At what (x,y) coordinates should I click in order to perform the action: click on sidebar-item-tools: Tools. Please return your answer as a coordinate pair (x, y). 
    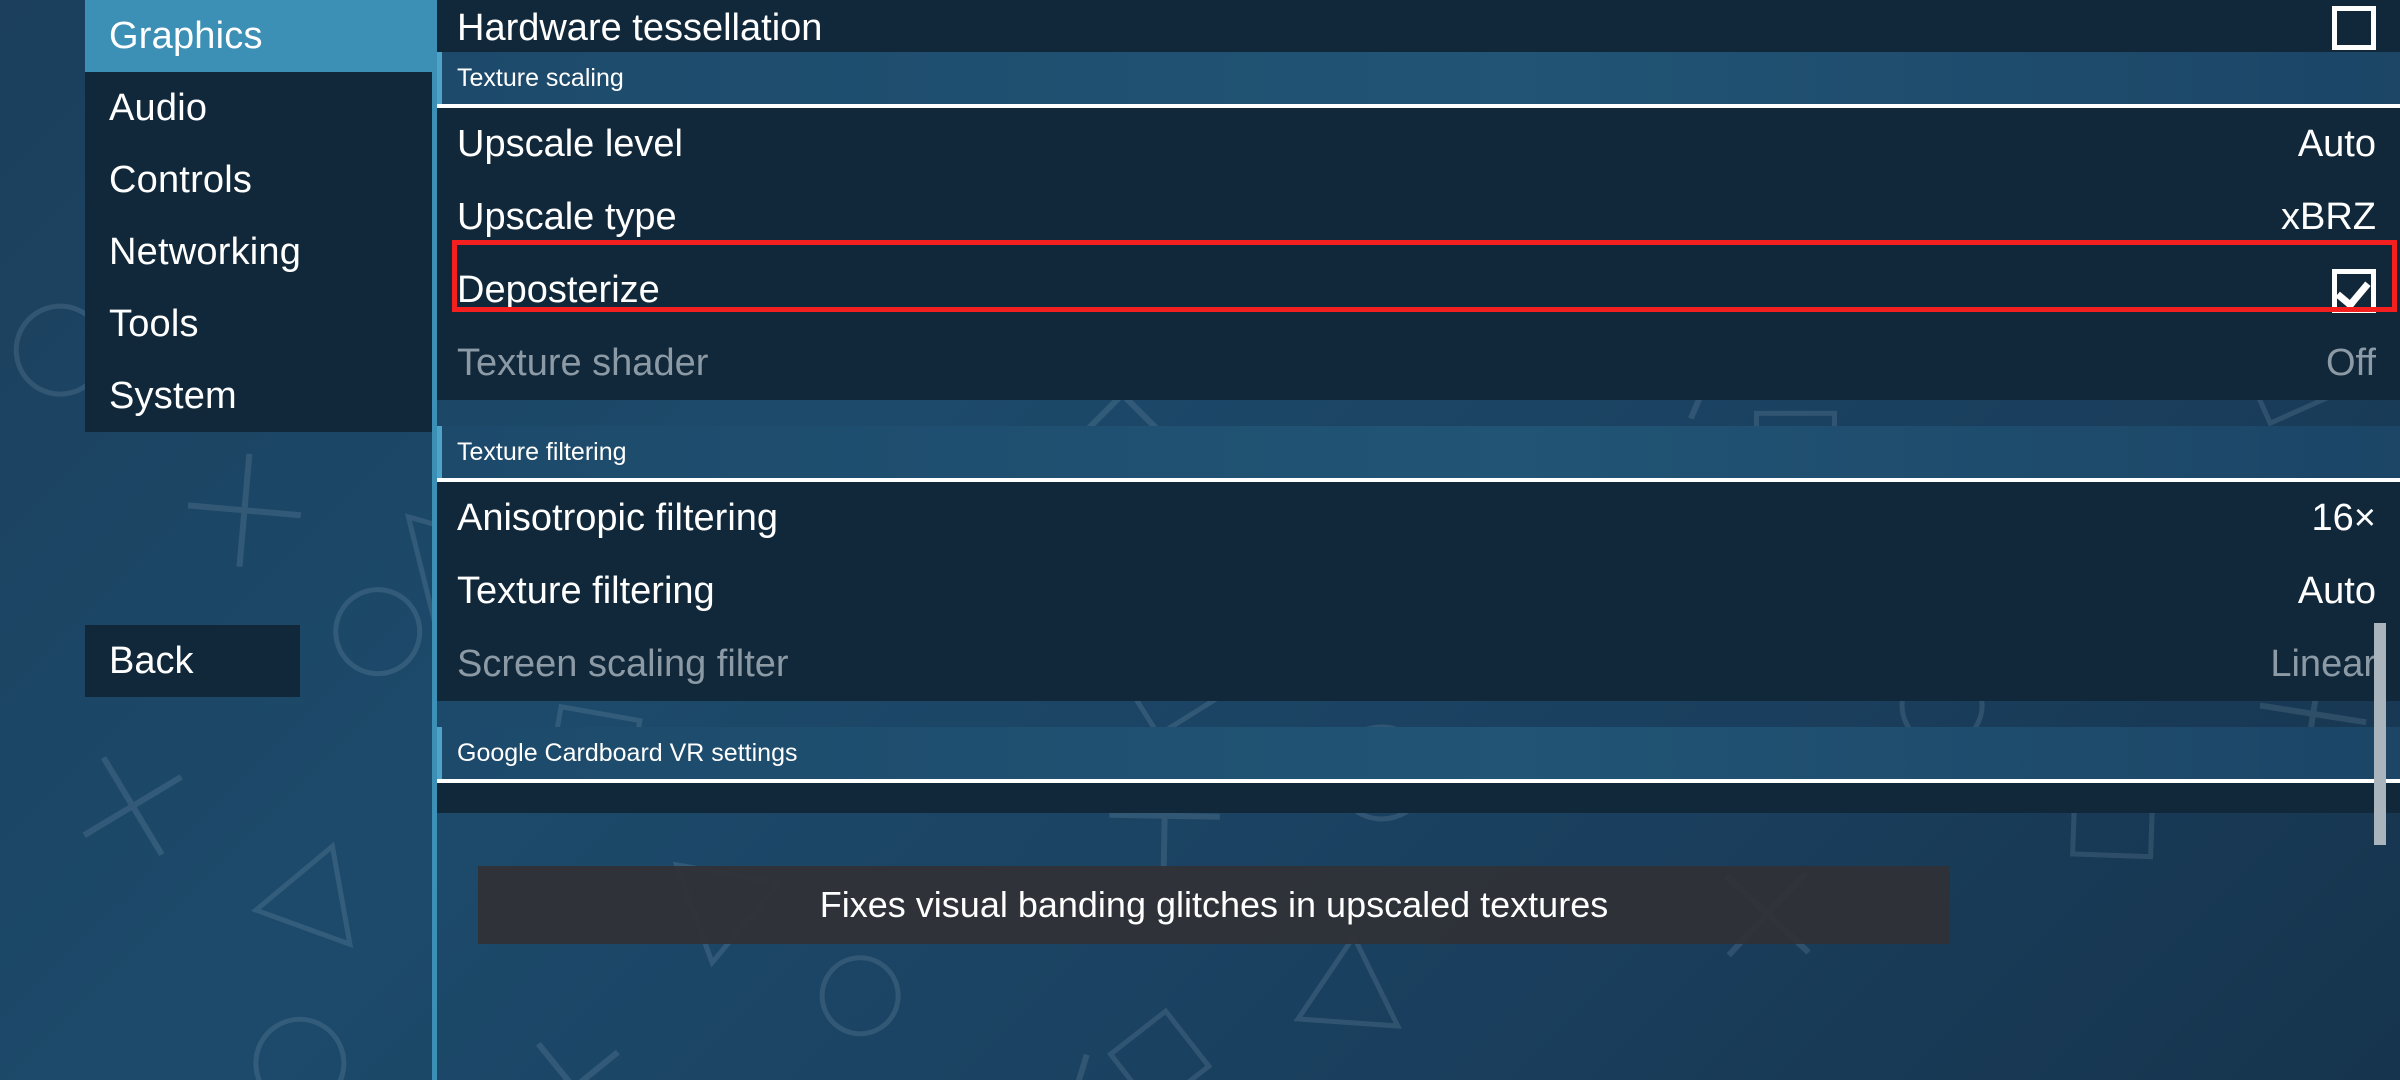
    Looking at the image, I should click on (259, 324).